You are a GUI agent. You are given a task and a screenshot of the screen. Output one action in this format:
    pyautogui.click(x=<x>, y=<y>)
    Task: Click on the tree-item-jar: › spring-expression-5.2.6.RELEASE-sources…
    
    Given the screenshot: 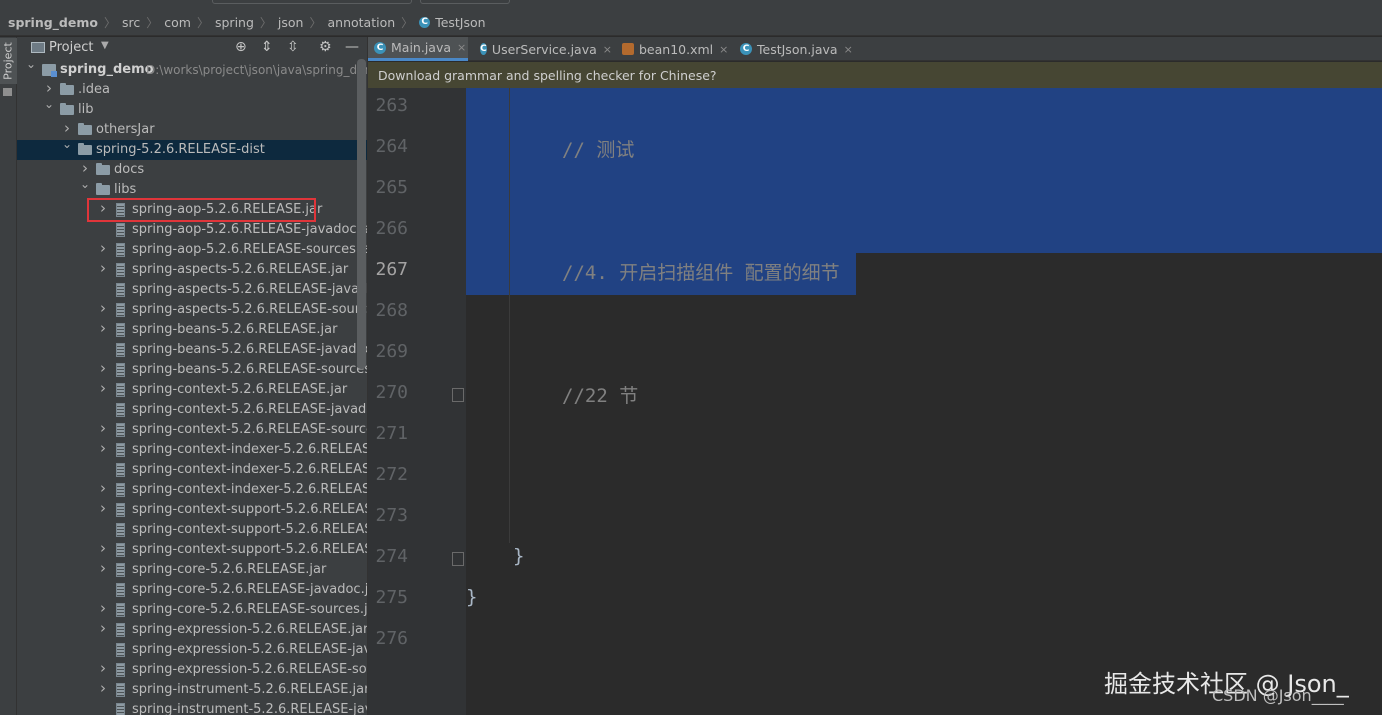 What is the action you would take?
    pyautogui.click(x=192, y=670)
    